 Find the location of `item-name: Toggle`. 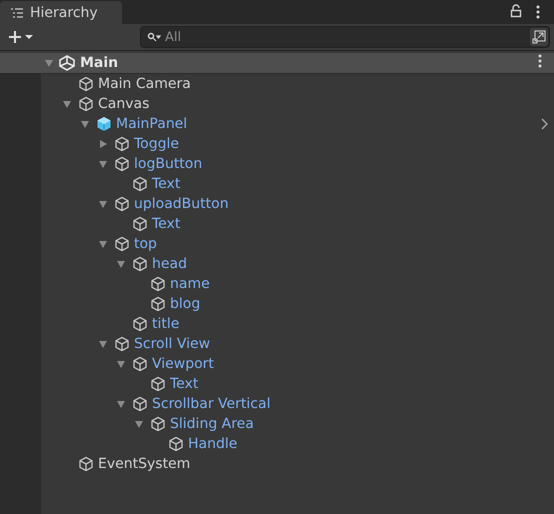

item-name: Toggle is located at coordinates (157, 144).